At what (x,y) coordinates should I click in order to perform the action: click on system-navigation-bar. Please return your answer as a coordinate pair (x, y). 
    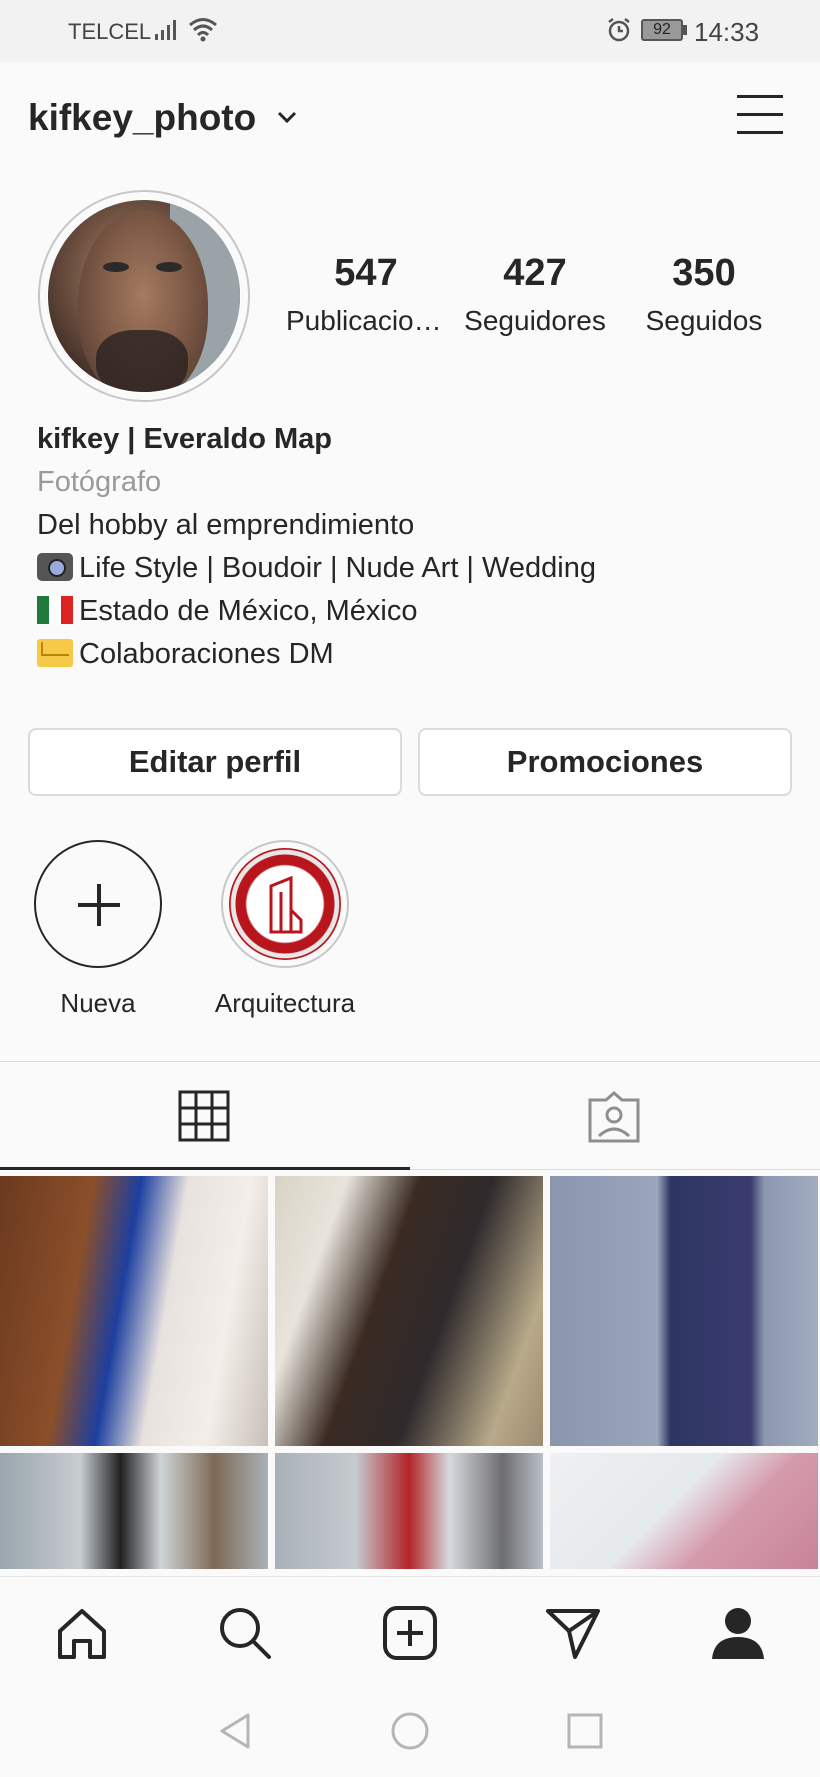
    Looking at the image, I should click on (410, 1731).